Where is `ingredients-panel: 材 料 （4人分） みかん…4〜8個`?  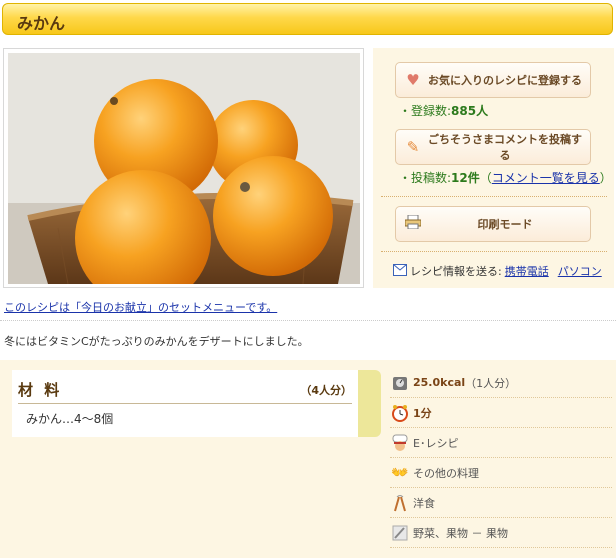 ingredients-panel: 材 料 （4人分） みかん…4〜8個 is located at coordinates (185, 403).